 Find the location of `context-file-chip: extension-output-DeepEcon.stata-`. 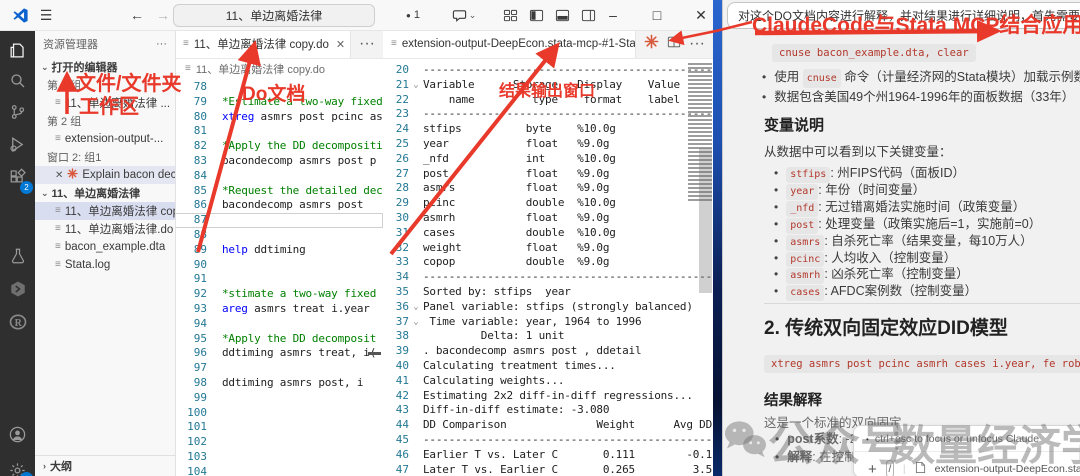

context-file-chip: extension-output-DeepEcon.stata- is located at coordinates (1007, 469).